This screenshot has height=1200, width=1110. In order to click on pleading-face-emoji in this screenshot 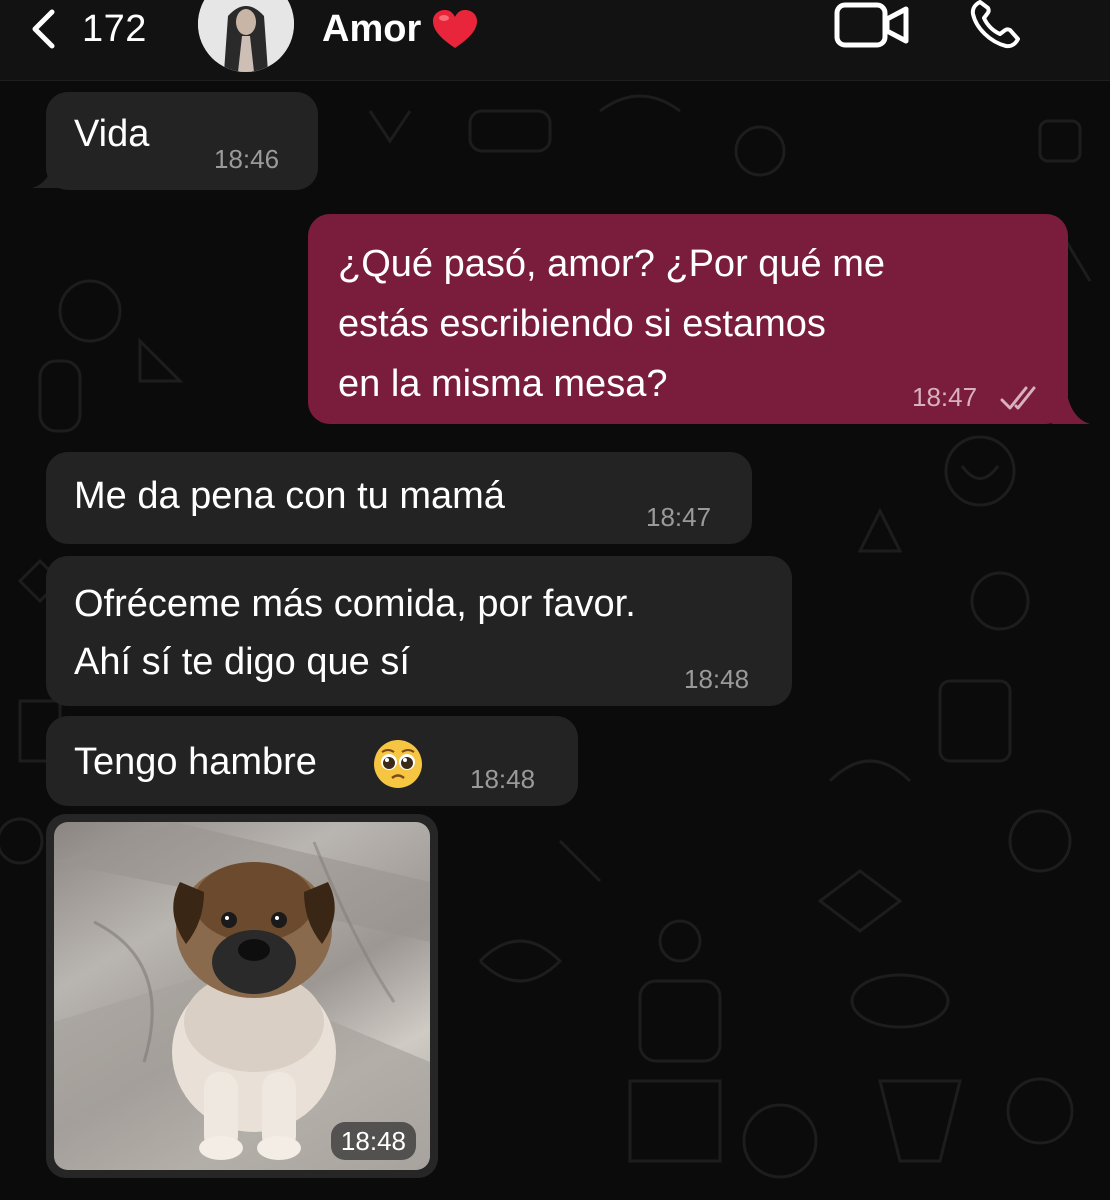, I will do `click(398, 764)`.